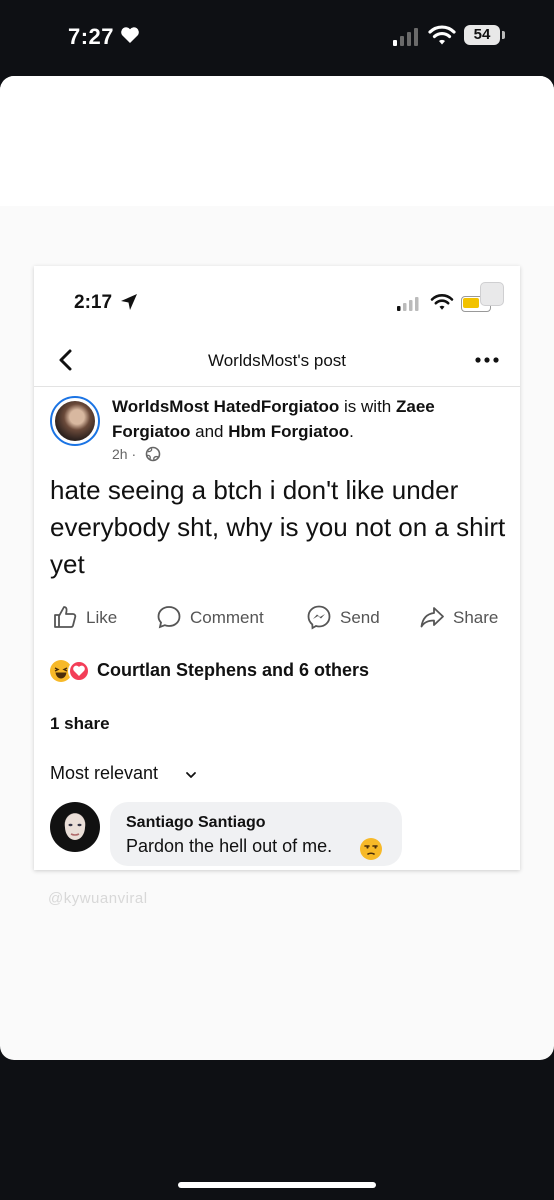 The width and height of the screenshot is (554, 1200). I want to click on reactions-label: Courtlan Stephens and 6 others, so click(233, 670).